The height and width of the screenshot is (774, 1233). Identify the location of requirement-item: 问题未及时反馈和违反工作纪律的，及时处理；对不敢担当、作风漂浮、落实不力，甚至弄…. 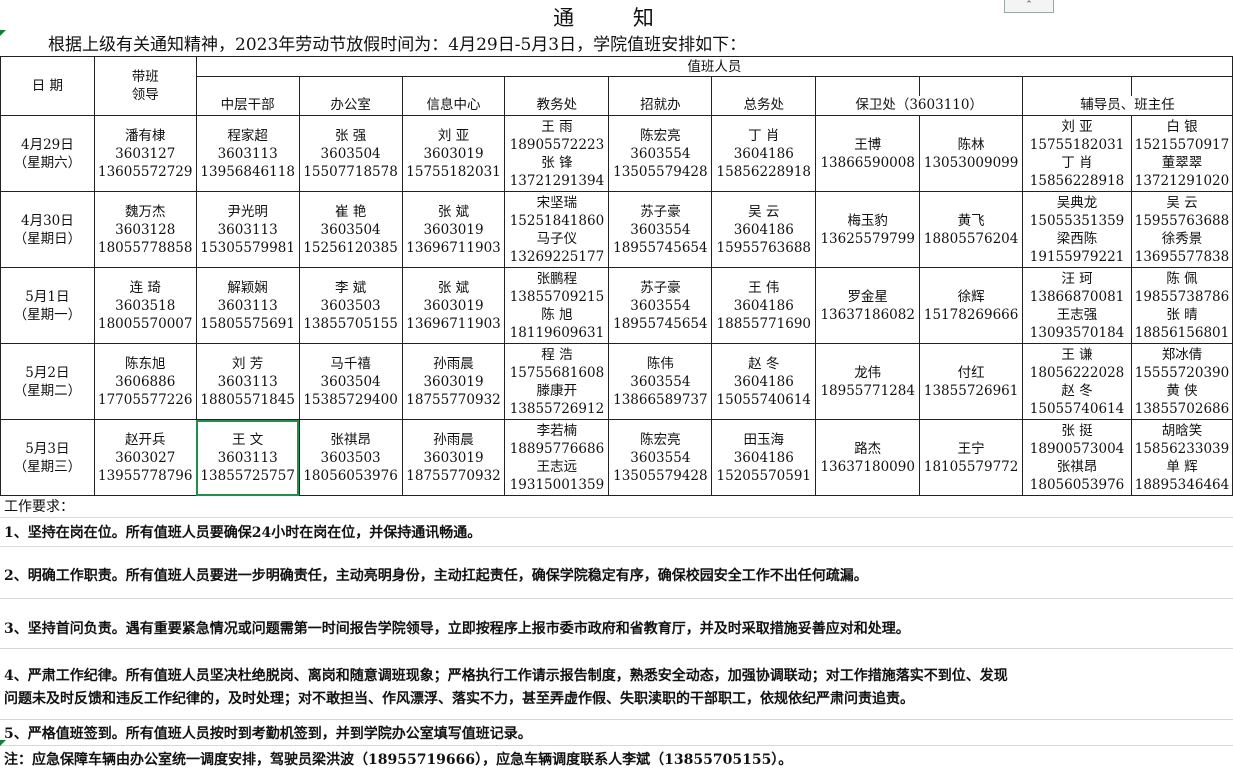
(459, 699).